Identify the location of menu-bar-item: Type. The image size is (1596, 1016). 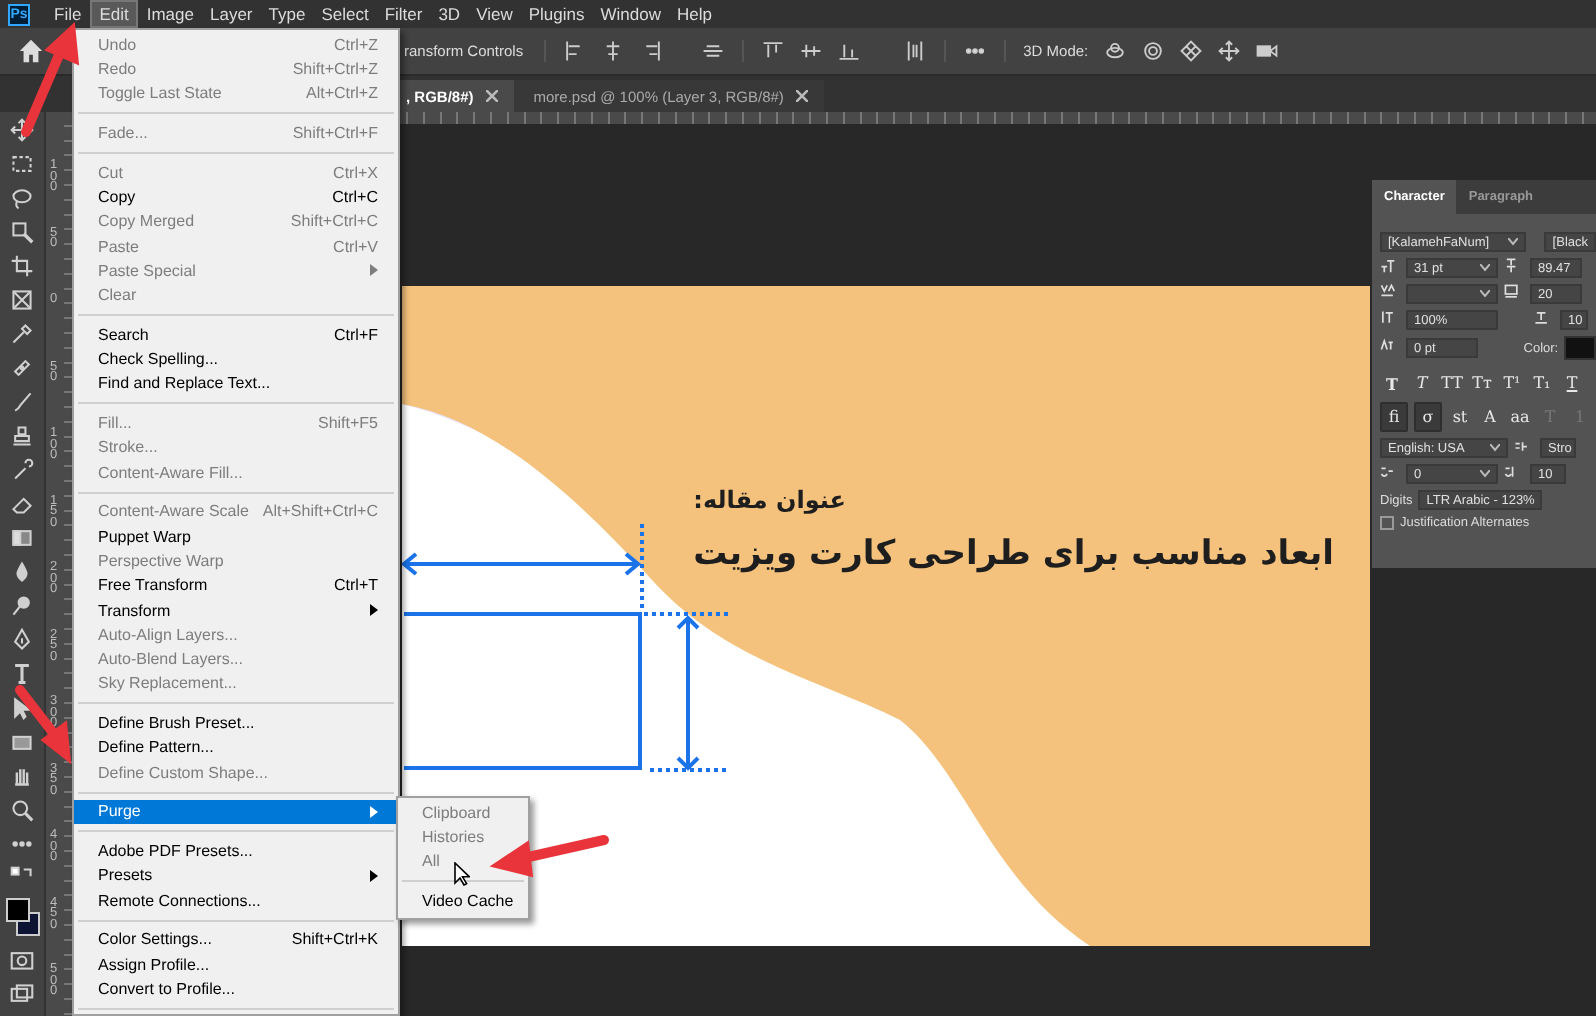
(287, 14).